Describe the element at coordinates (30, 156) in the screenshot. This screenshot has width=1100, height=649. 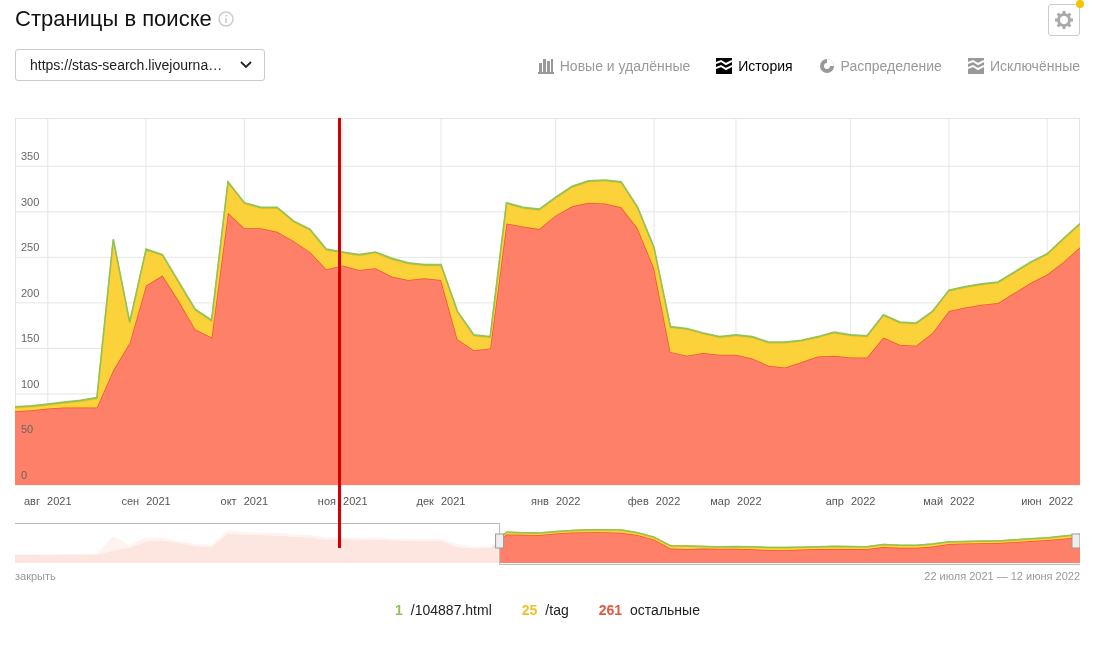
I see `y-axis-label: 350` at that location.